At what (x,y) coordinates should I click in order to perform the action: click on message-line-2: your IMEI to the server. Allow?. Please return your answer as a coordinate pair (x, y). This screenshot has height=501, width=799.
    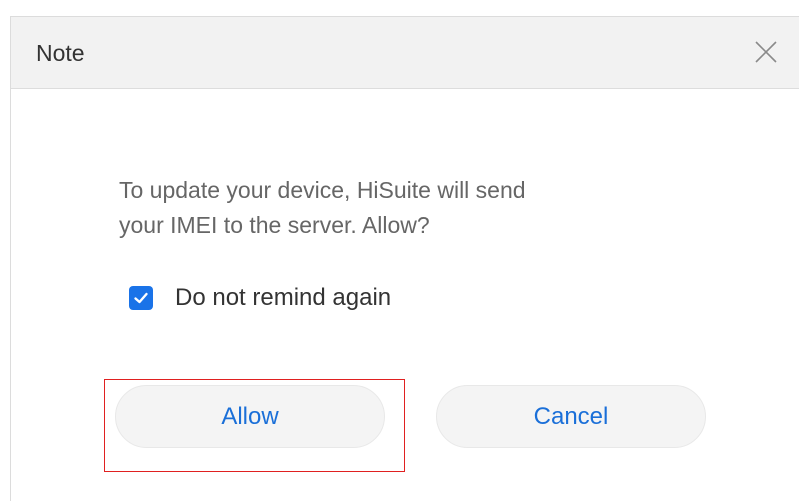
    Looking at the image, I should click on (274, 225).